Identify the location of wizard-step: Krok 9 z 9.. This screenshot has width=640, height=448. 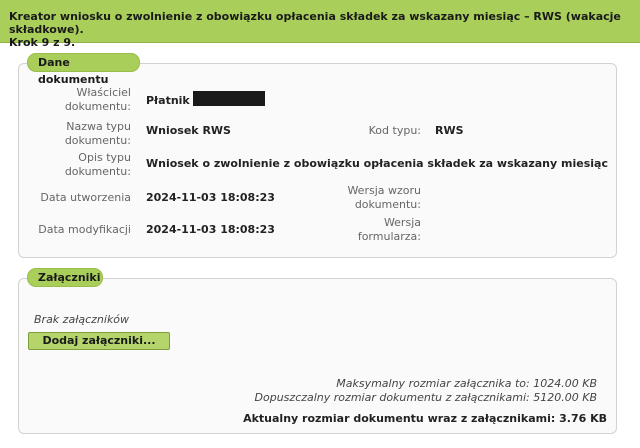
(42, 42).